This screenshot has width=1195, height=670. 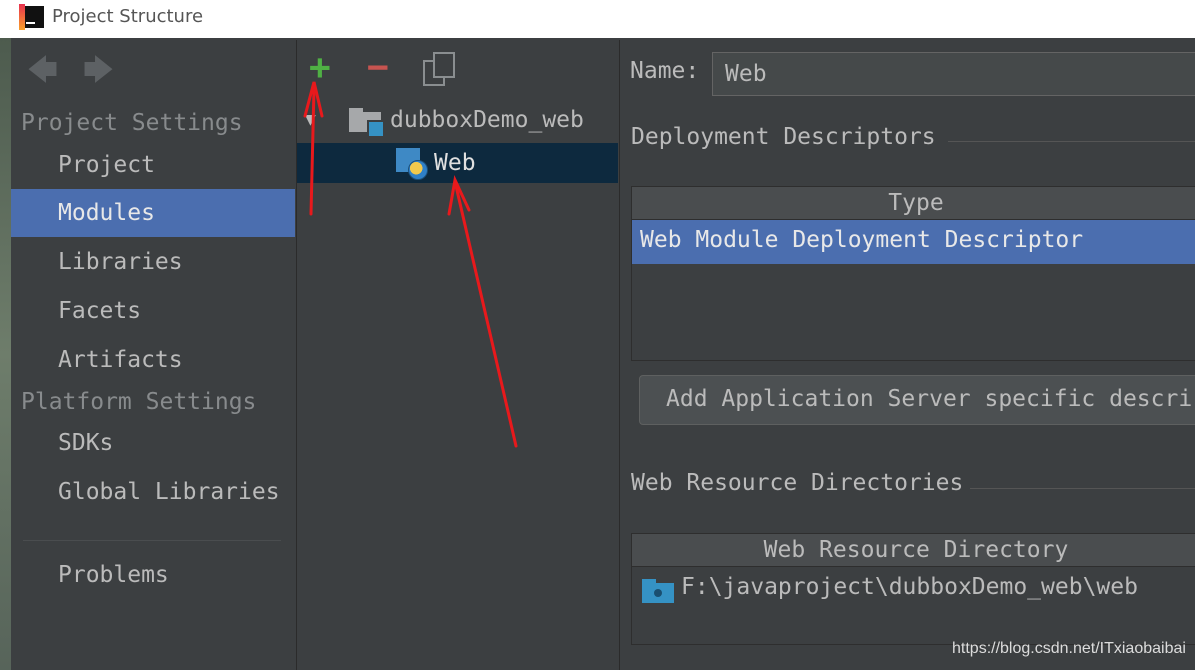 What do you see at coordinates (486, 316) in the screenshot?
I see `annotation-arrow-web` at bounding box center [486, 316].